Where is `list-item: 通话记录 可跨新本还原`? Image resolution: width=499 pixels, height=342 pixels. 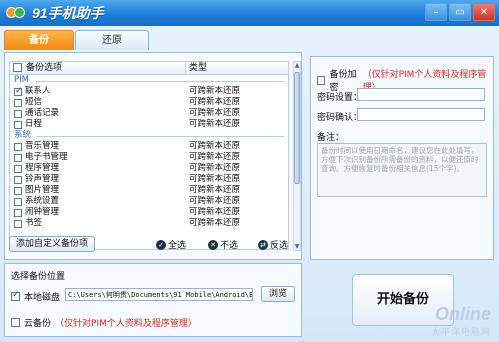
list-item: 通话记录 可跨新本还原 is located at coordinates (149, 113).